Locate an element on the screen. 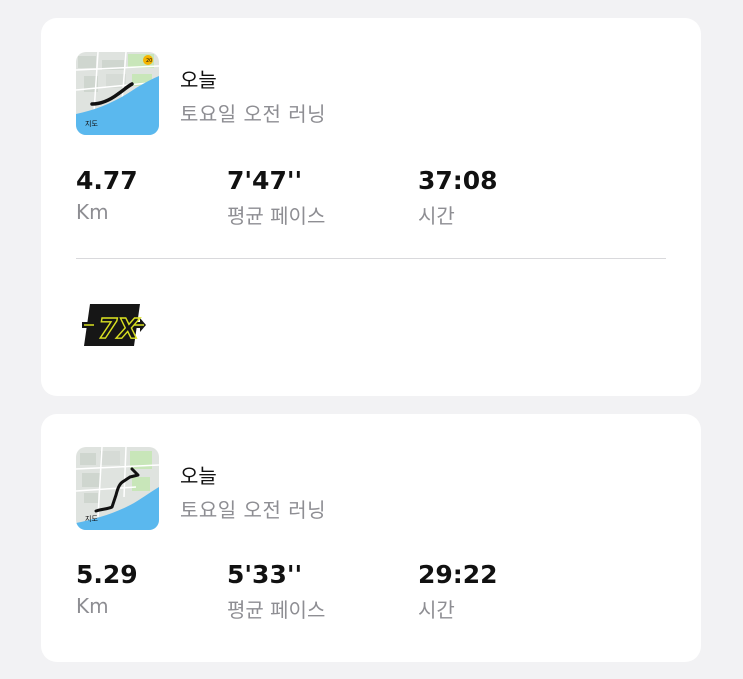 The height and width of the screenshot is (679, 743). distance-stat: 5.29 Km is located at coordinates (107, 589).